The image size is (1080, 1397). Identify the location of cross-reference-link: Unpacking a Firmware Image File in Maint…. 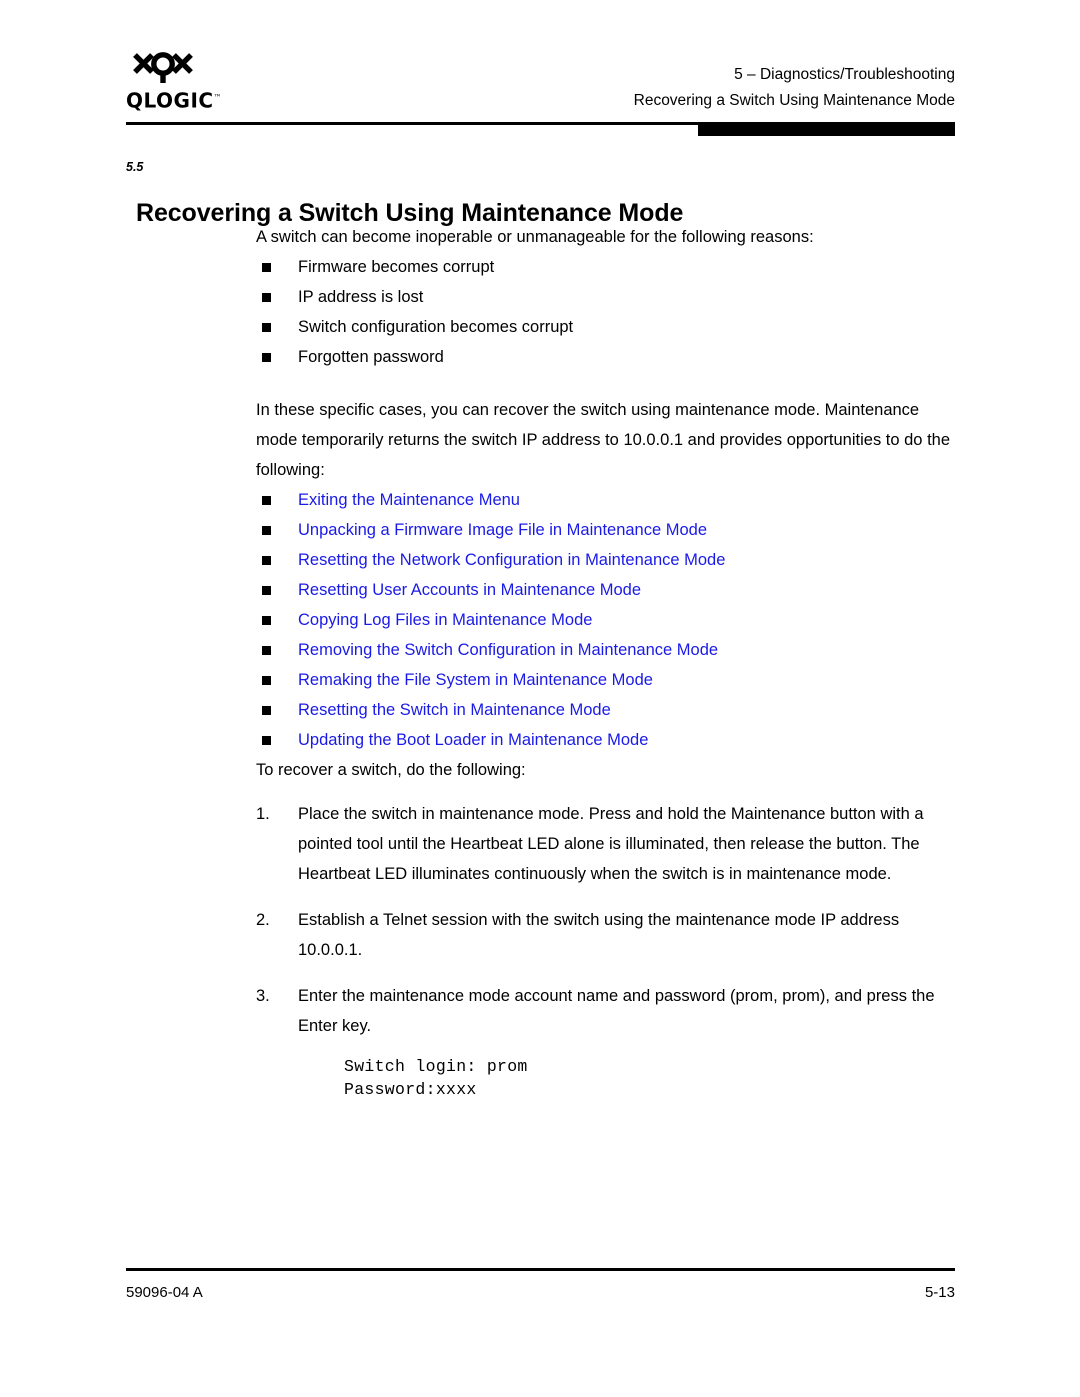
(502, 530).